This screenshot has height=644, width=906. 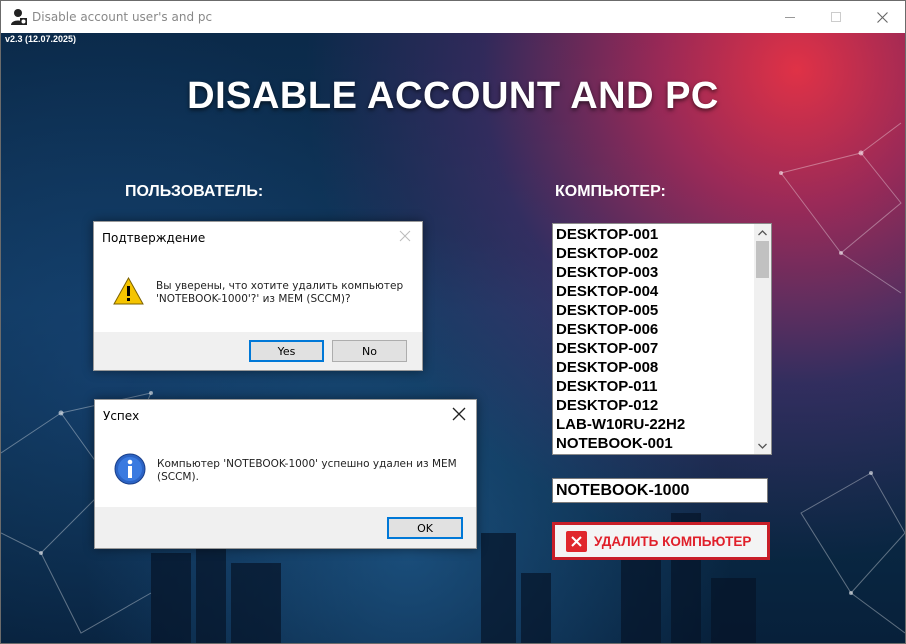 I want to click on scroll-up-button, so click(x=762, y=232).